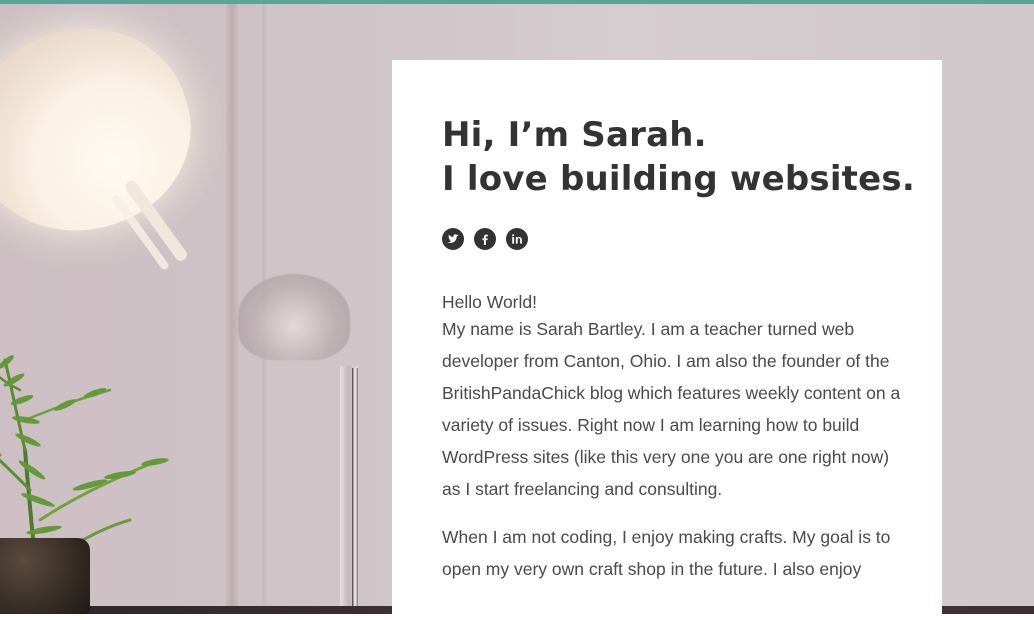 This screenshot has width=1034, height=620. Describe the element at coordinates (355, 491) in the screenshot. I see `pen` at that location.